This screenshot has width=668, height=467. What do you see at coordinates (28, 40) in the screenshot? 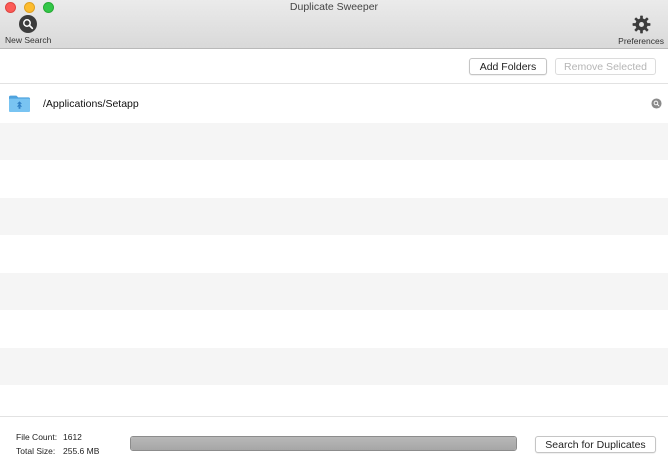
I see `new-search-label: New Search` at bounding box center [28, 40].